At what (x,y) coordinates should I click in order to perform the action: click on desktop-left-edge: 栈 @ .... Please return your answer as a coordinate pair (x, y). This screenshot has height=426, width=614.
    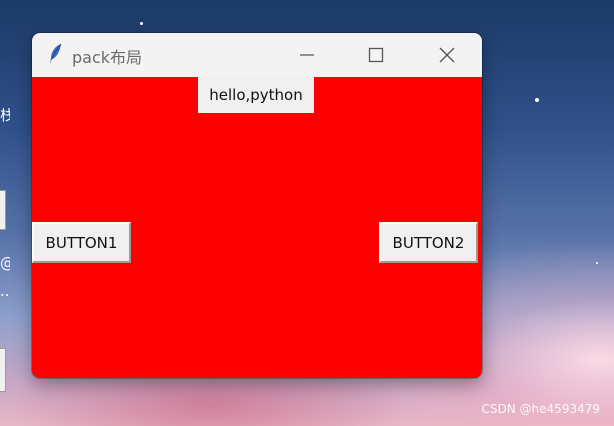
    Looking at the image, I should click on (6, 213).